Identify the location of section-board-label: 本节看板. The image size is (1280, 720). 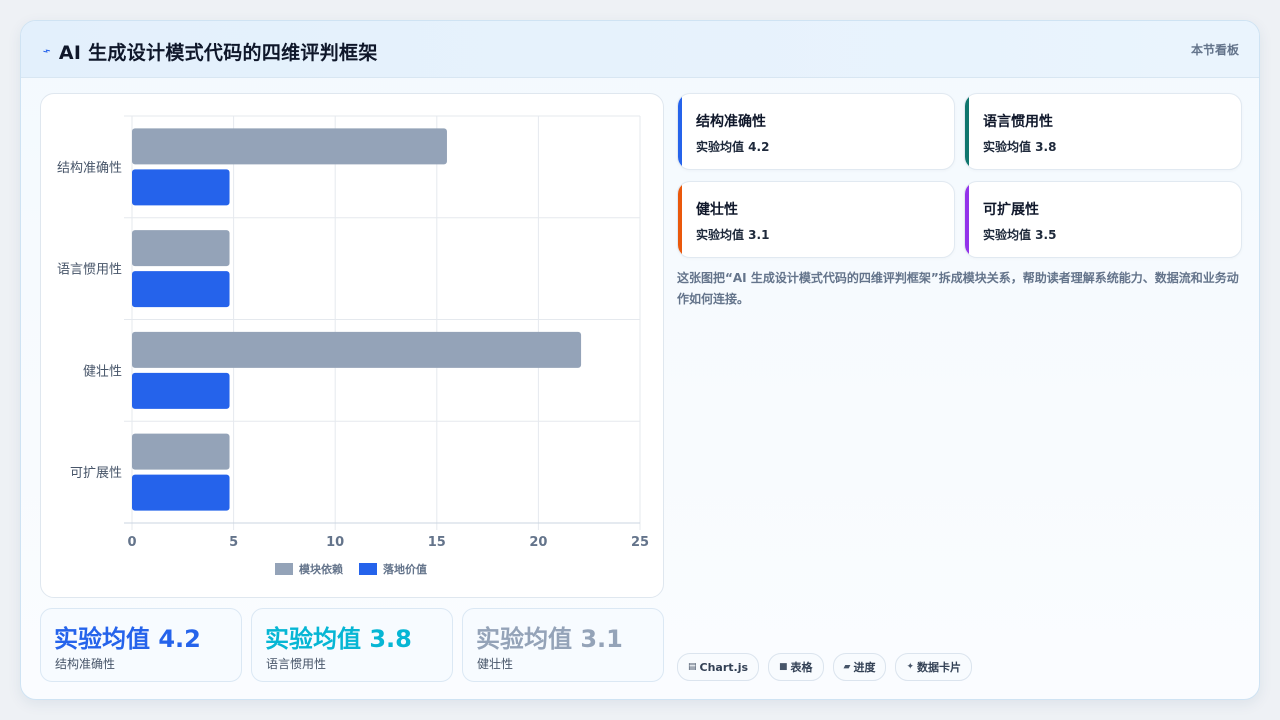
(1214, 50).